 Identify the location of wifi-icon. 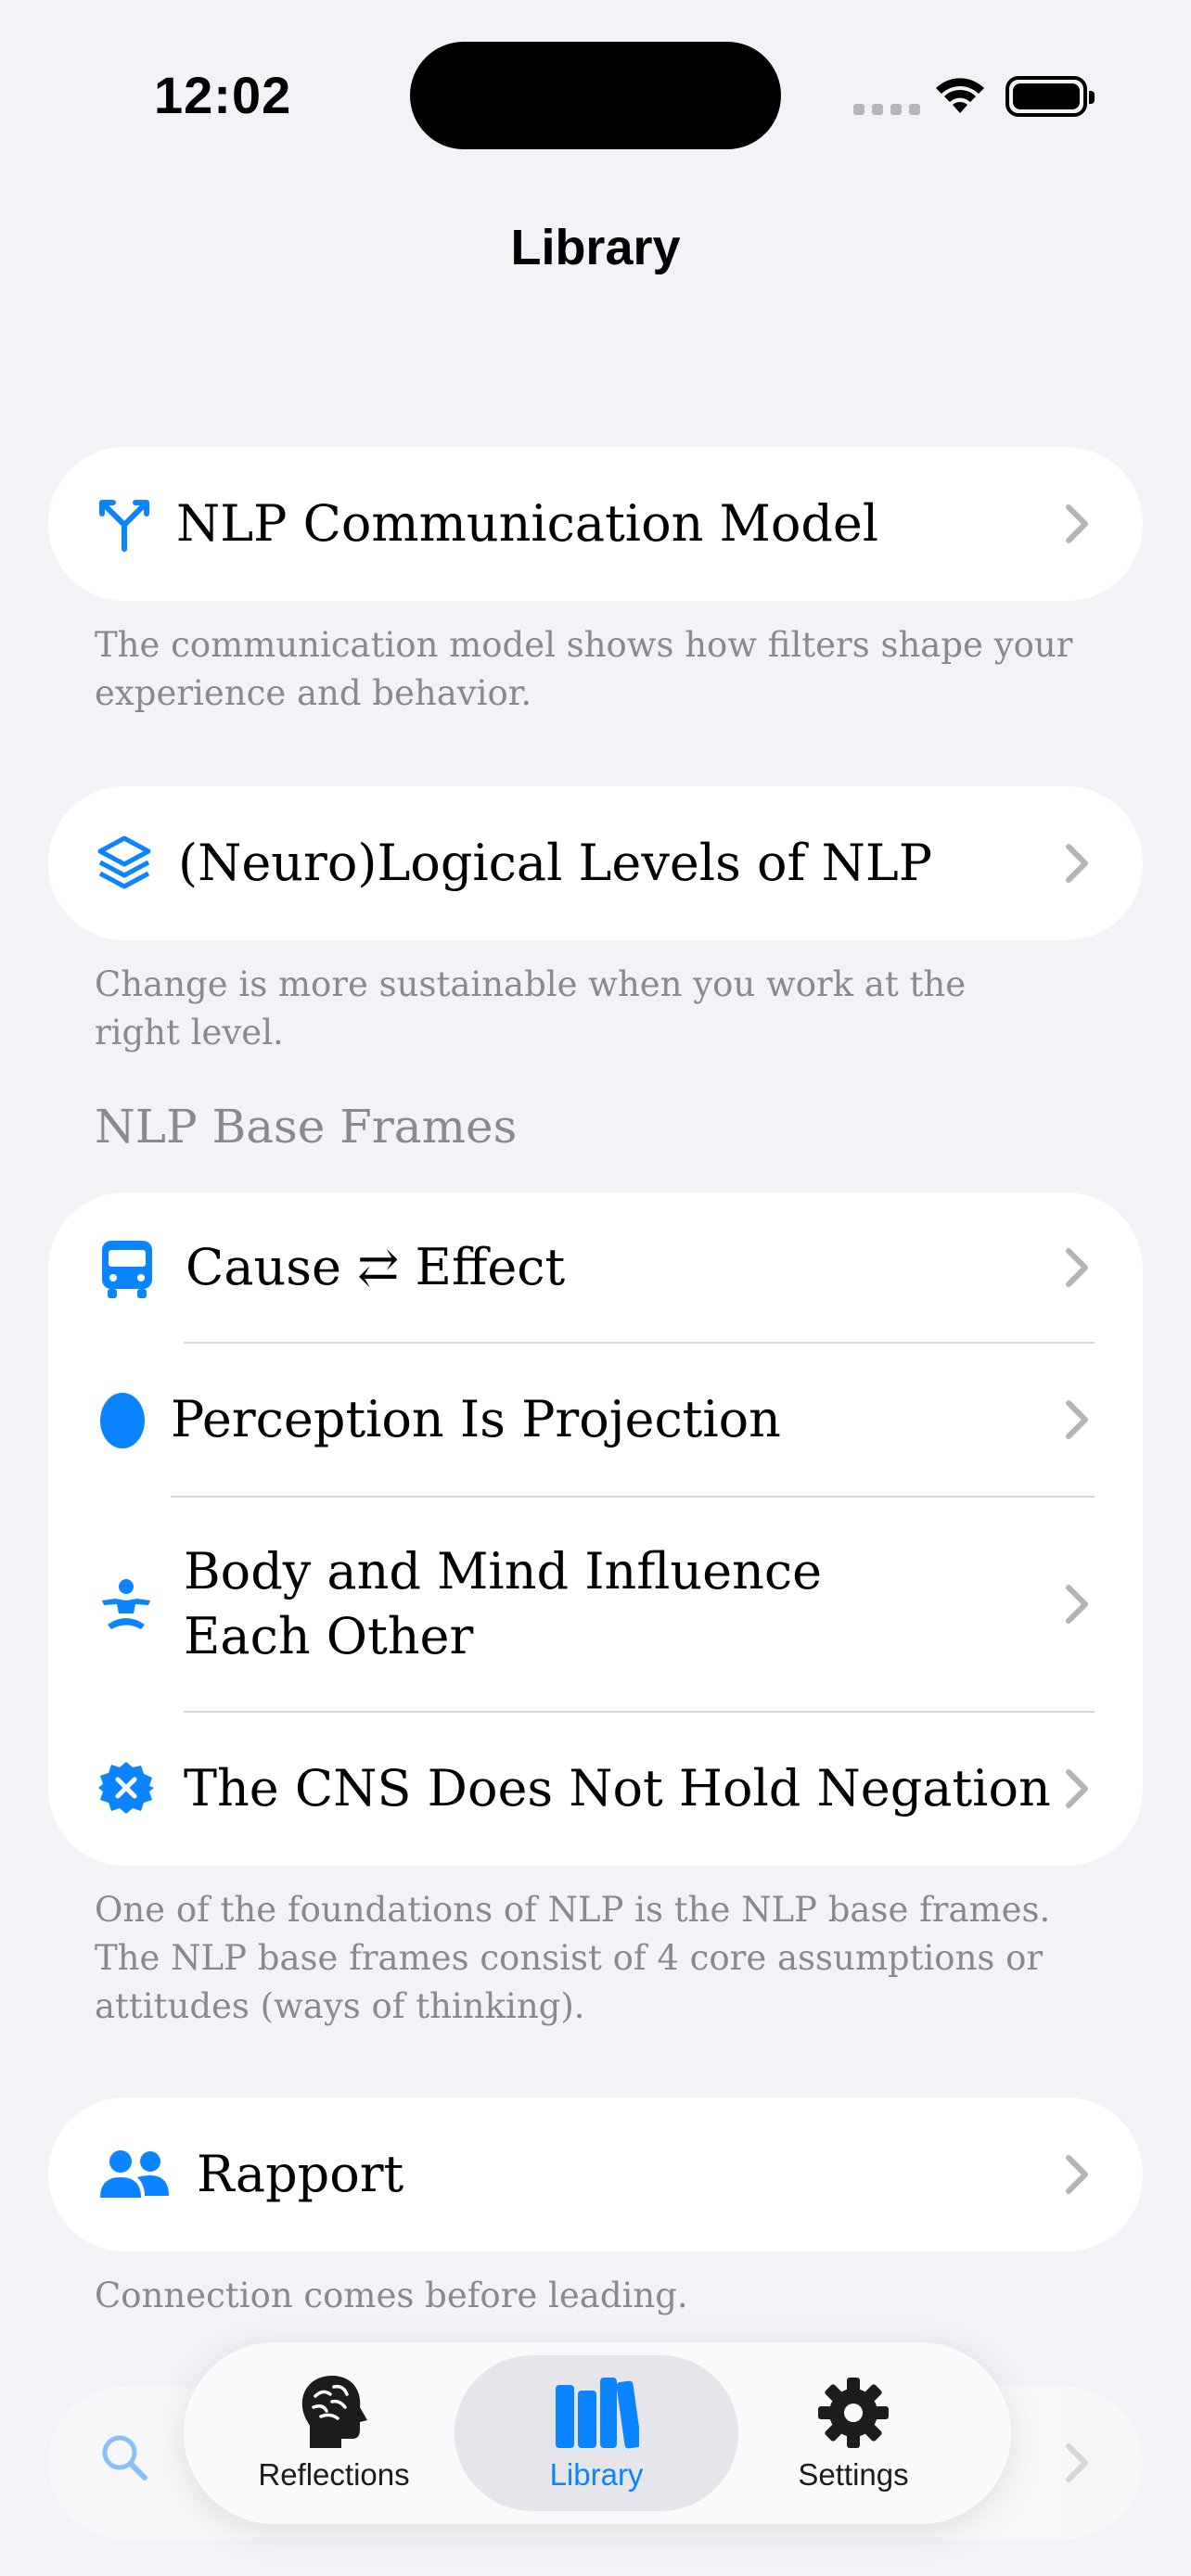
(960, 95).